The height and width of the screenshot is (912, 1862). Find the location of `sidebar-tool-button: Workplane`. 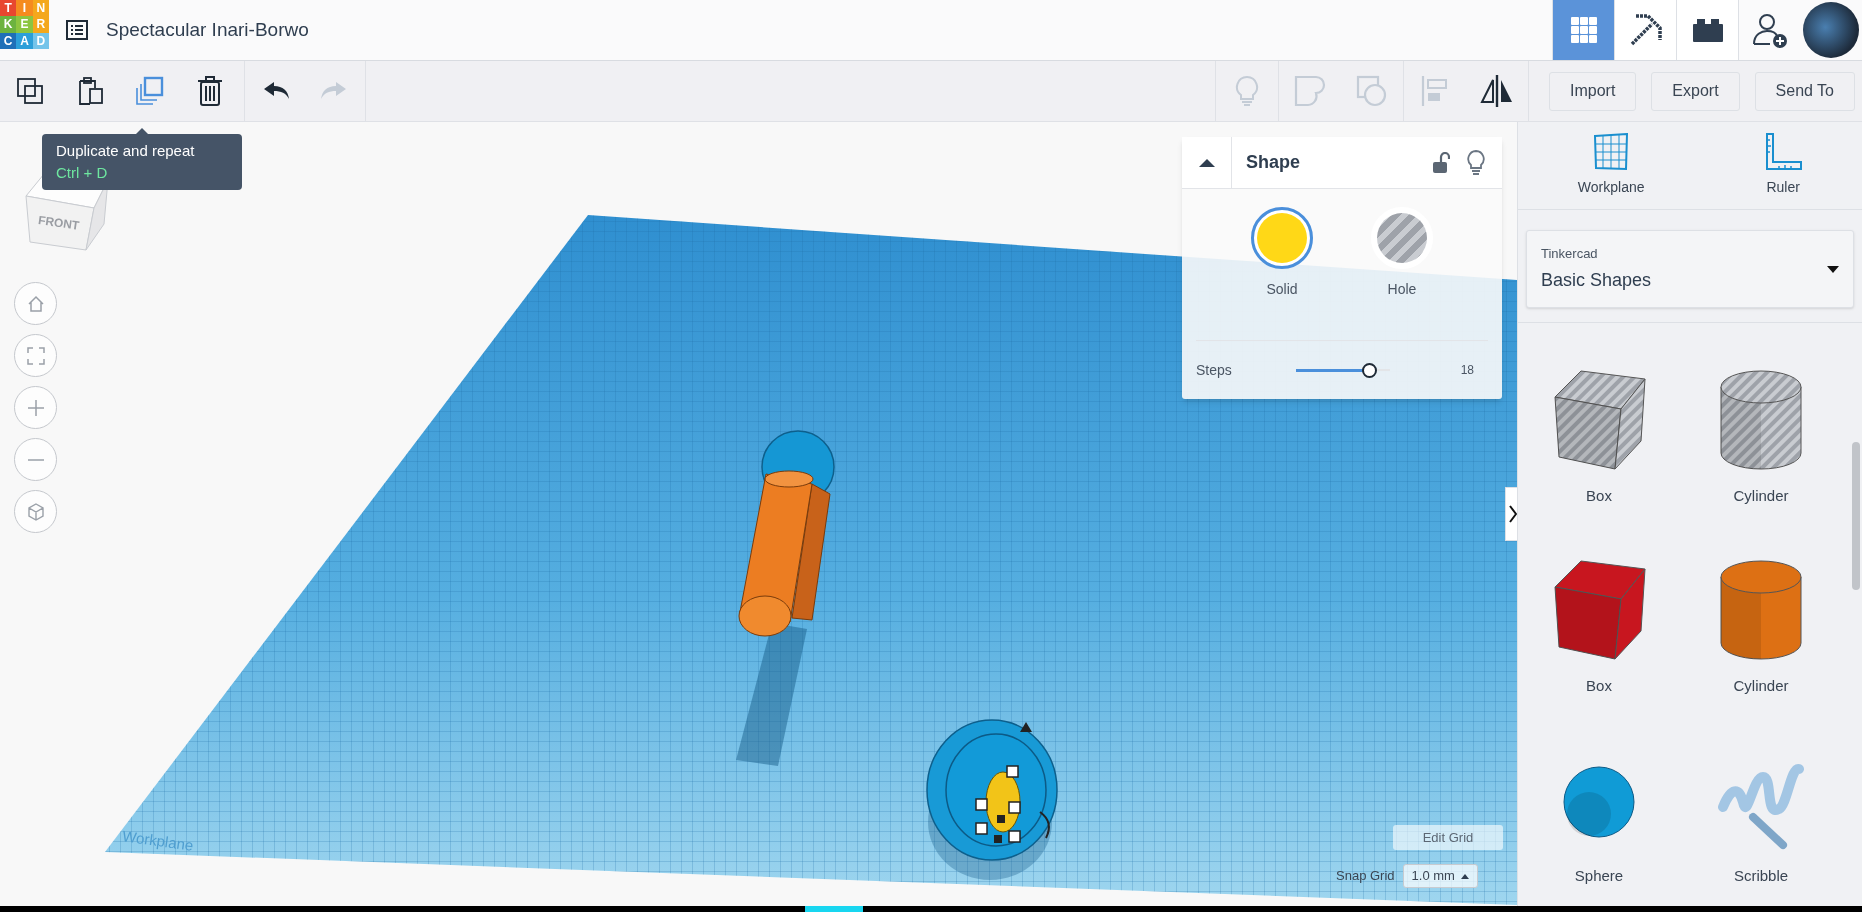

sidebar-tool-button: Workplane is located at coordinates (1611, 165).